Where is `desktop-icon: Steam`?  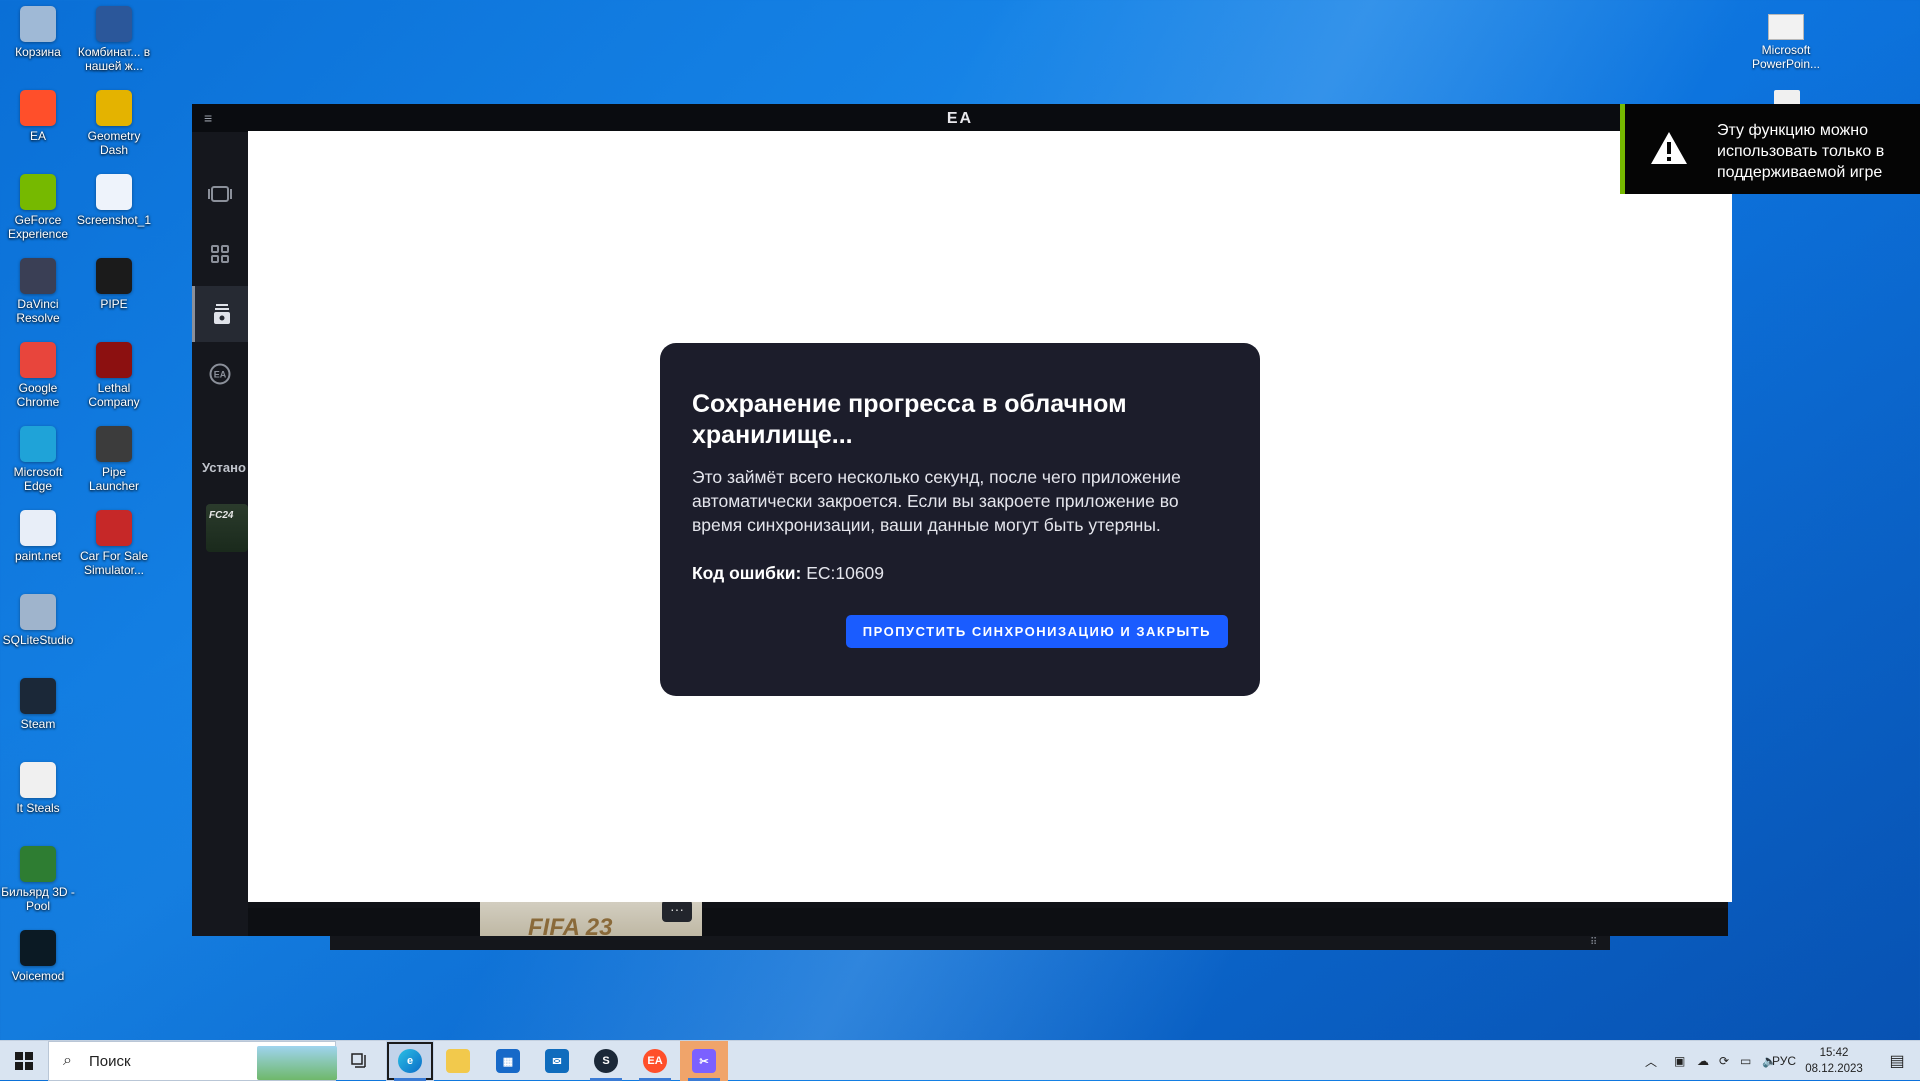 desktop-icon: Steam is located at coordinates (38, 704).